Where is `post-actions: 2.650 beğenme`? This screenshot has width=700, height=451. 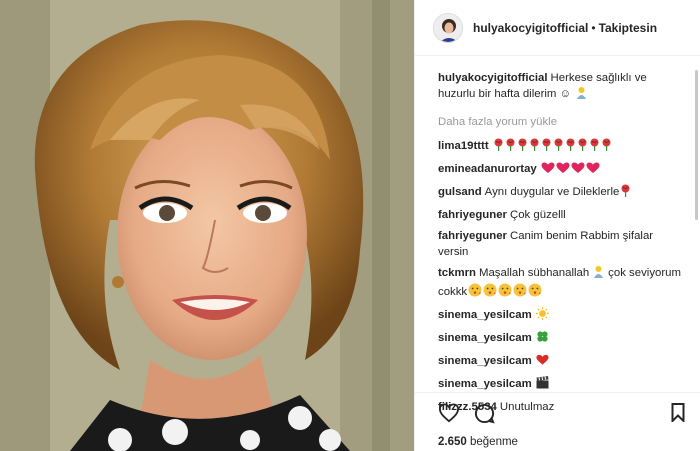
post-actions: 2.650 beğenme is located at coordinates (557, 421).